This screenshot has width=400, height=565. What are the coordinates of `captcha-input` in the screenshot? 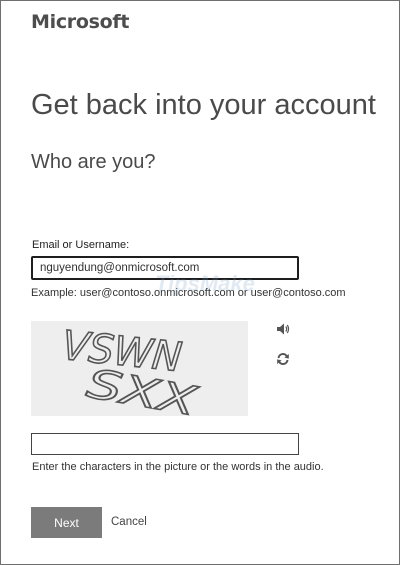 It's located at (165, 444).